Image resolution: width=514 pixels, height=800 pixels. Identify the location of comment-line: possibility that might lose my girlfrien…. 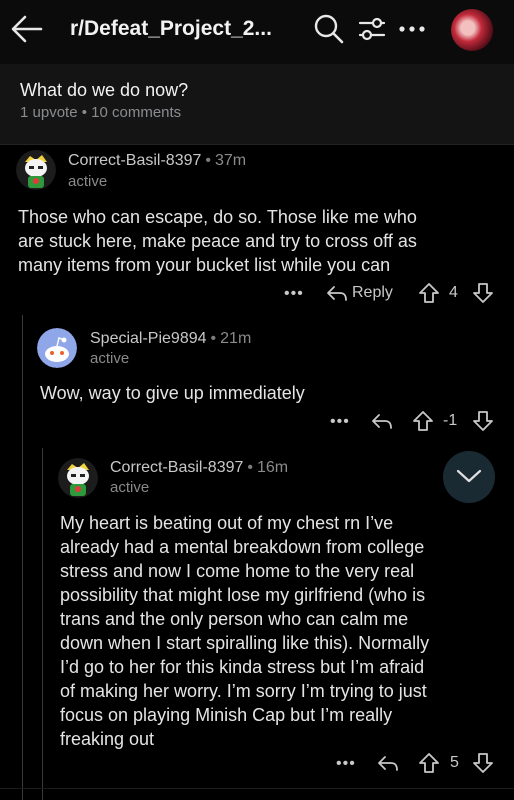
(243, 595).